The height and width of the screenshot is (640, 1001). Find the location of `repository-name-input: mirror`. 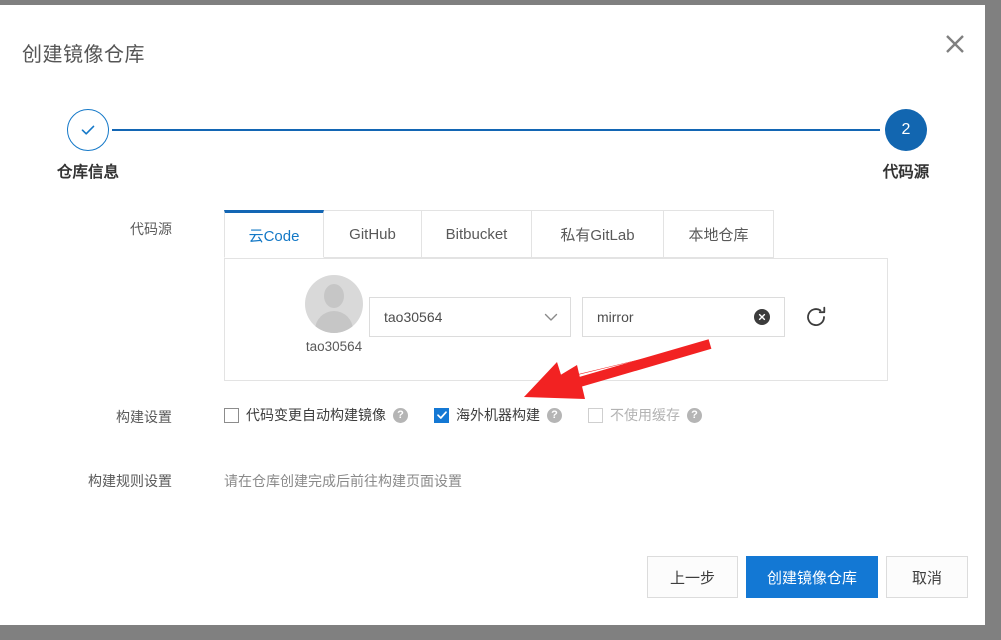

repository-name-input: mirror is located at coordinates (683, 317).